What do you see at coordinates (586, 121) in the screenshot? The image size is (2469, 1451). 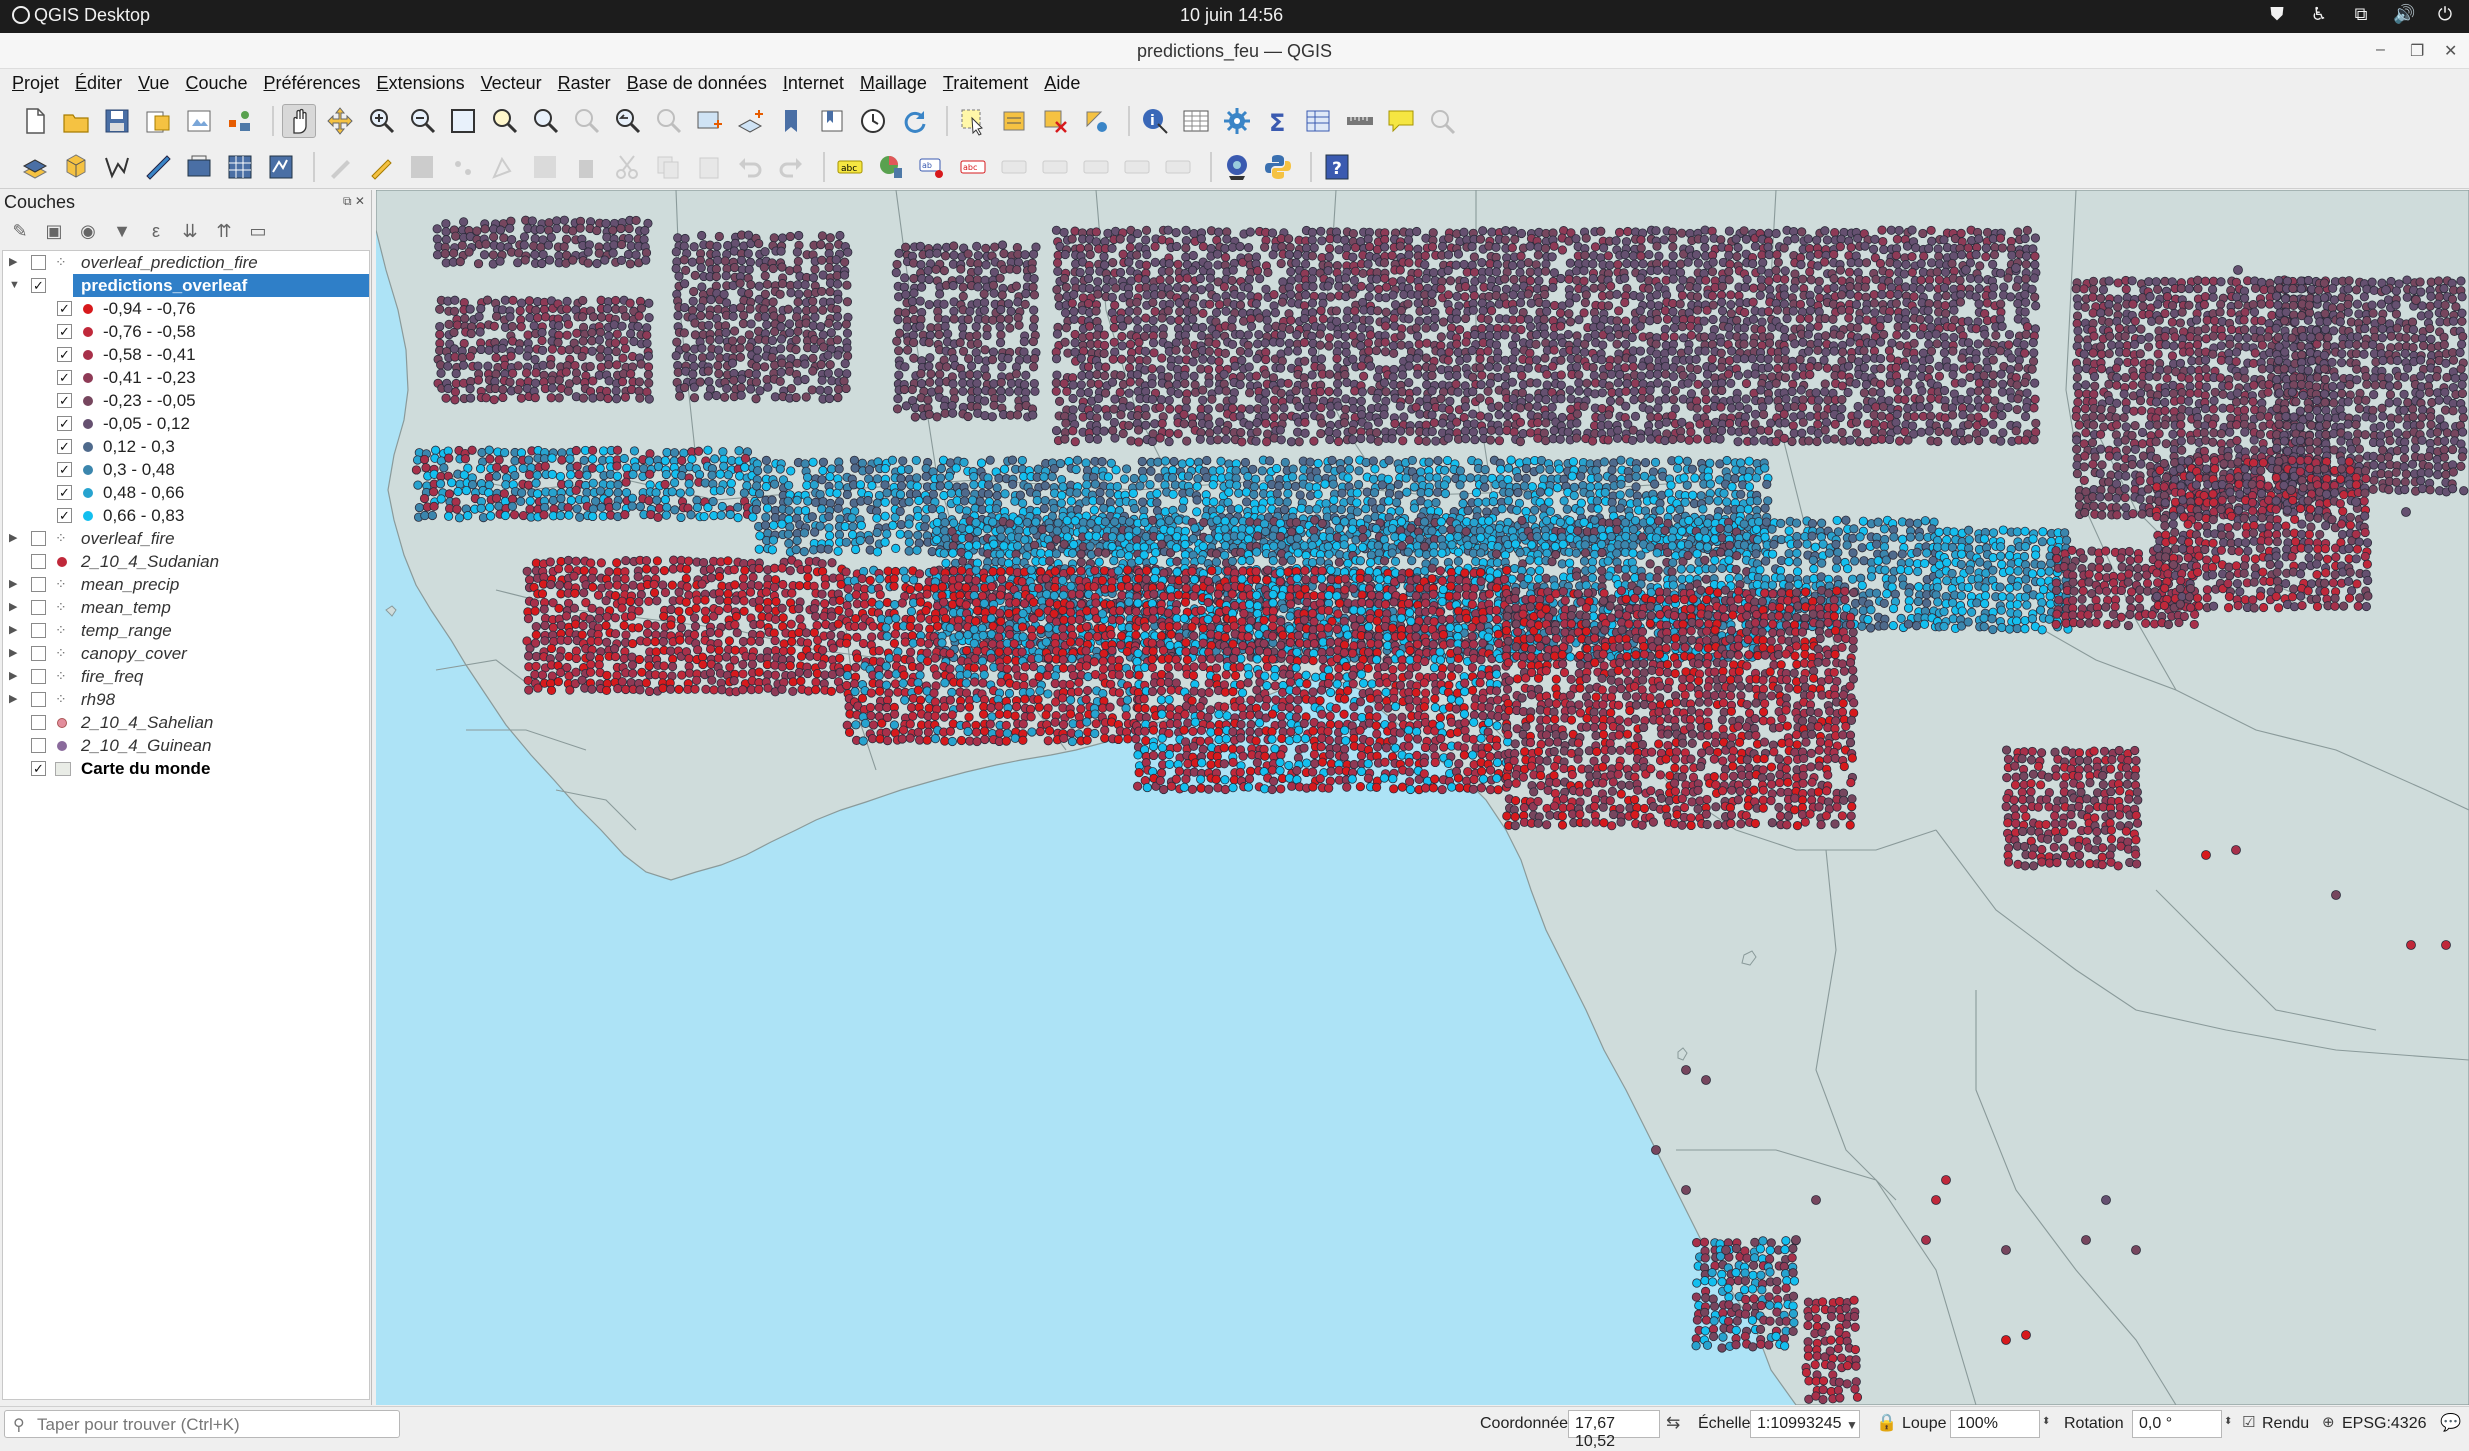 I see `zoom-native-icon` at bounding box center [586, 121].